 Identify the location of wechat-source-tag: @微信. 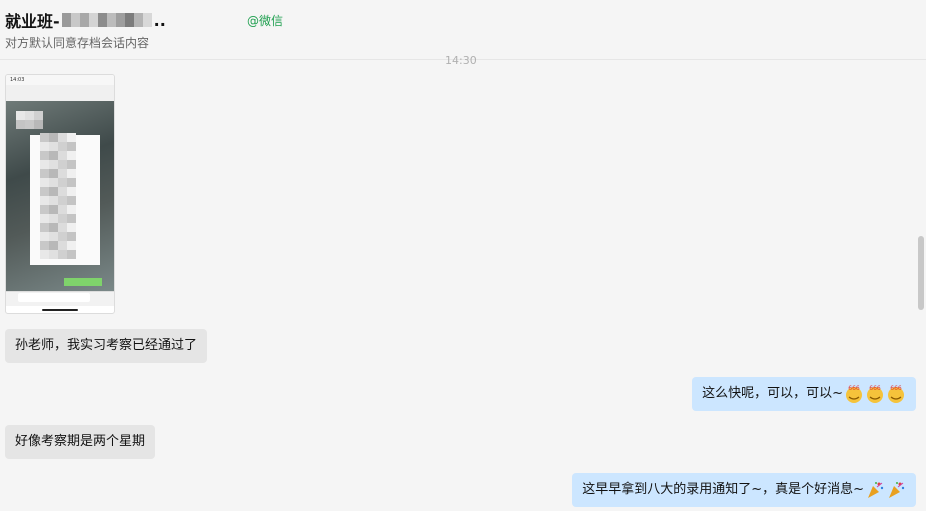
(265, 21).